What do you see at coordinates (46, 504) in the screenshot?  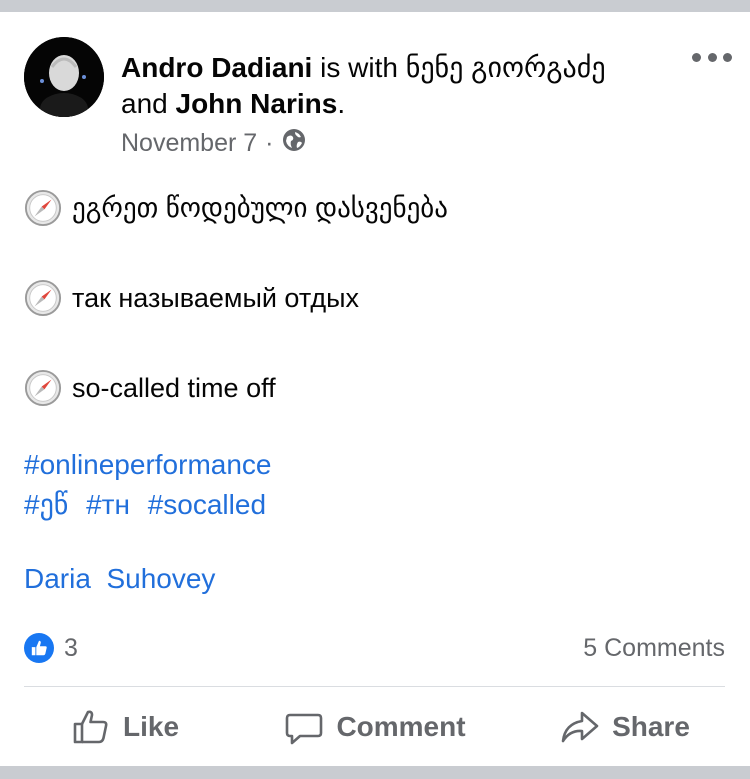 I see `hashtag-link: #ეწ` at bounding box center [46, 504].